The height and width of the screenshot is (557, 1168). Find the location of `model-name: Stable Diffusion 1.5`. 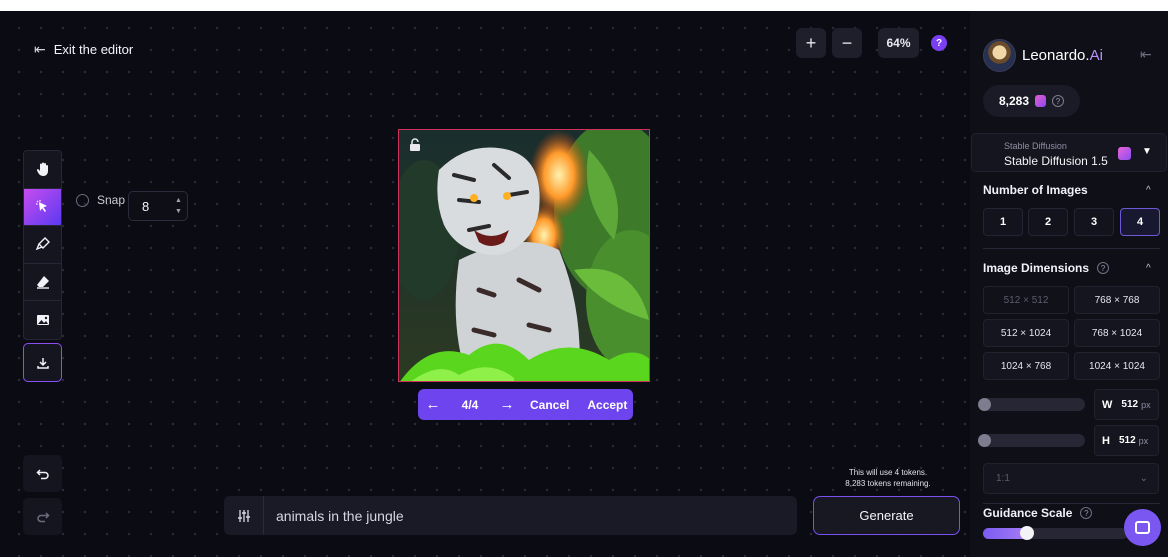

model-name: Stable Diffusion 1.5 is located at coordinates (1056, 161).